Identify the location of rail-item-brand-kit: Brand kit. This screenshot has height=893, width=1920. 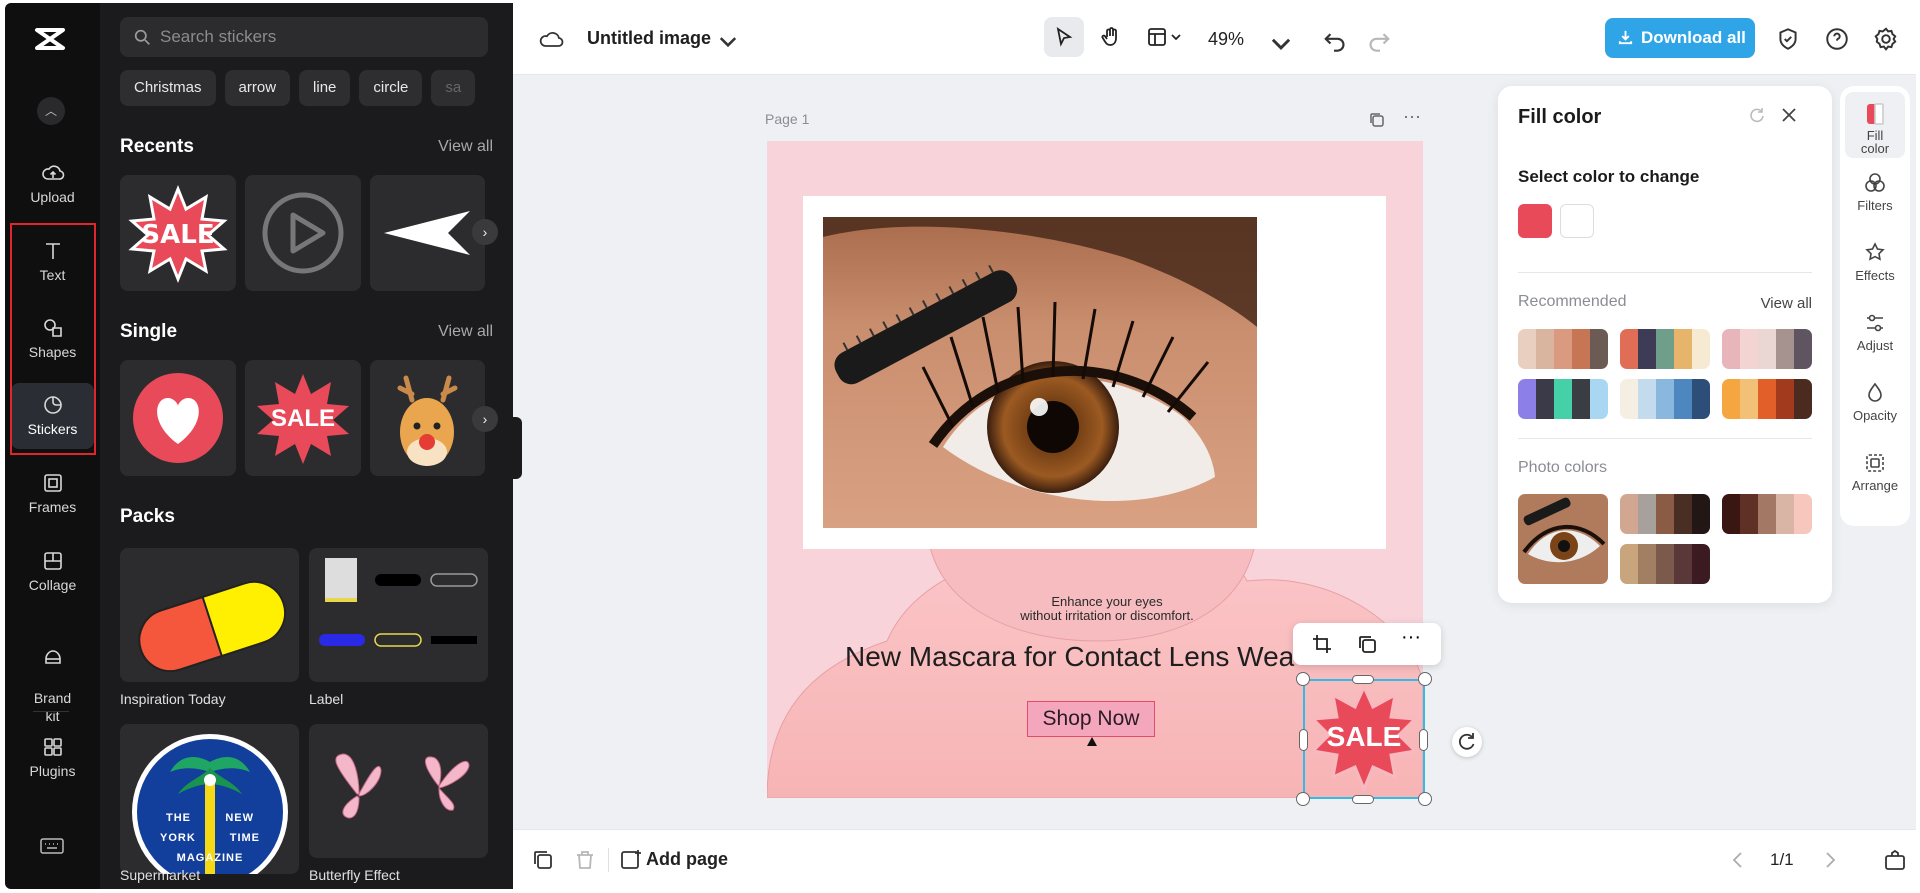
(52, 670).